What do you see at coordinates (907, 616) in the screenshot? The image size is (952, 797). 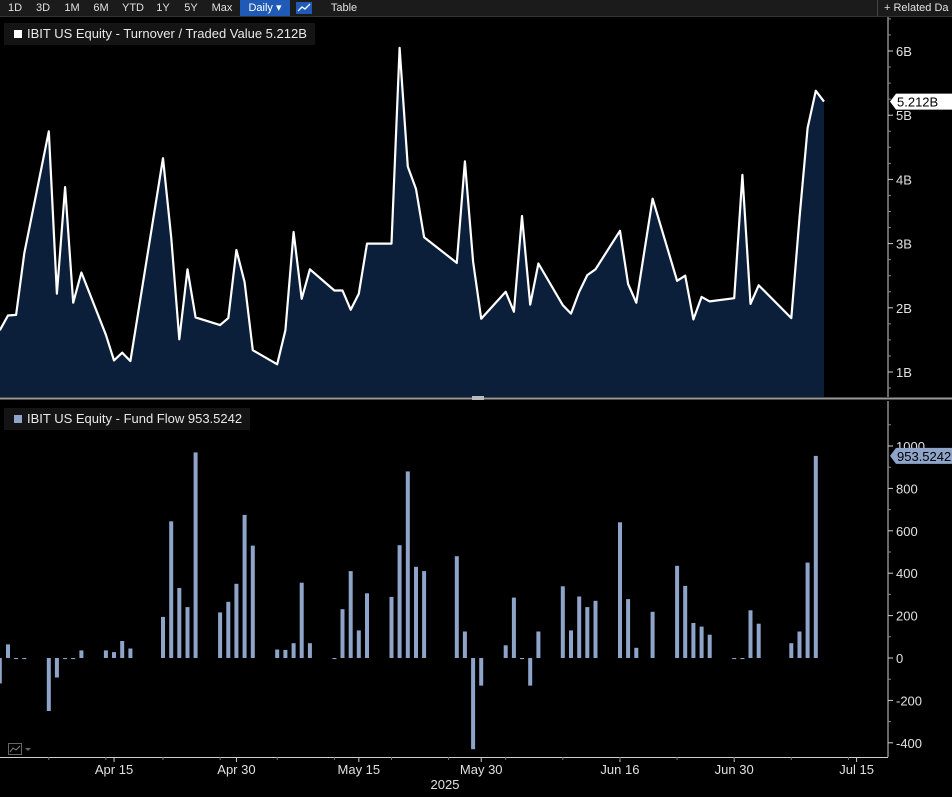 I see `fund-flow-y-tick-label: 200` at bounding box center [907, 616].